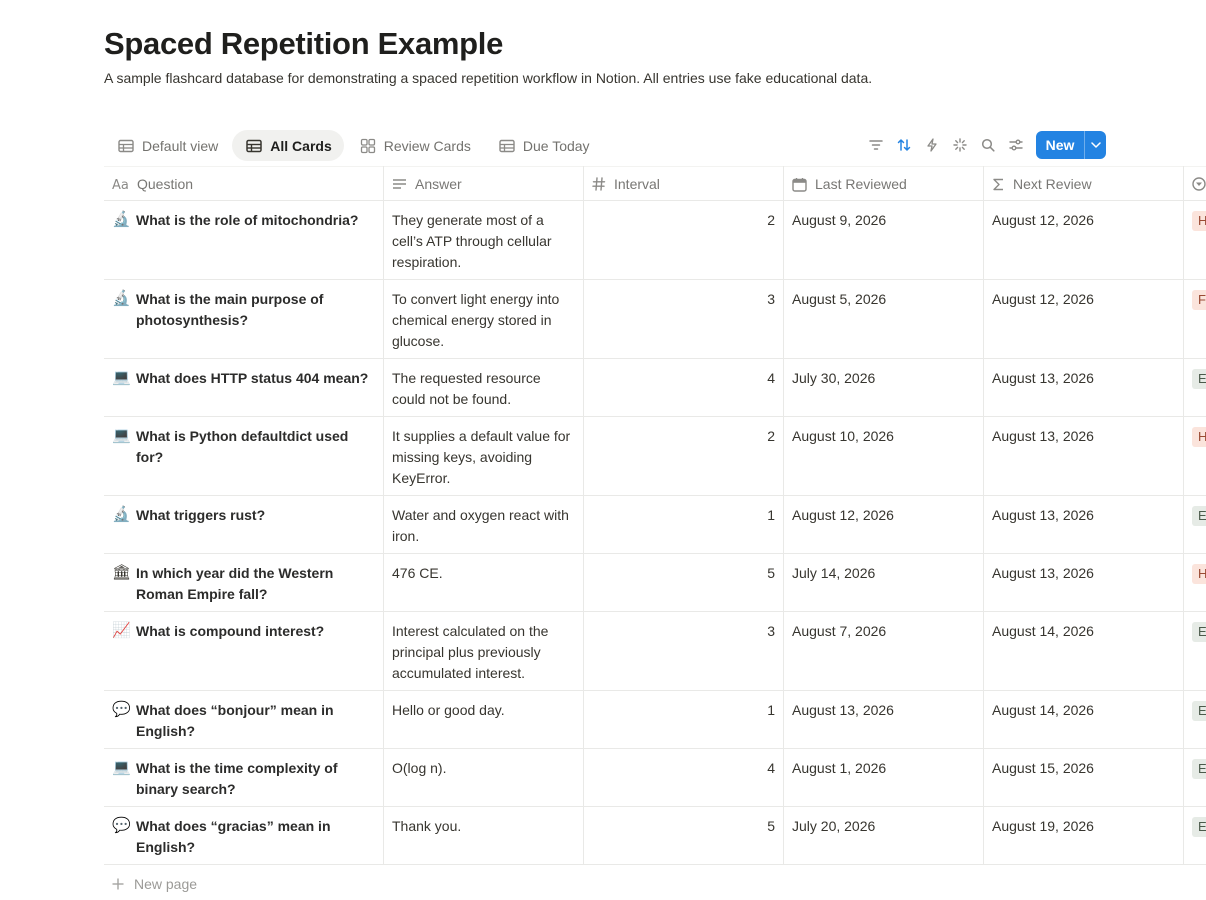 This screenshot has width=1206, height=900. What do you see at coordinates (882, 710) in the screenshot?
I see `last-reviewed-cell: August 13, 2026` at bounding box center [882, 710].